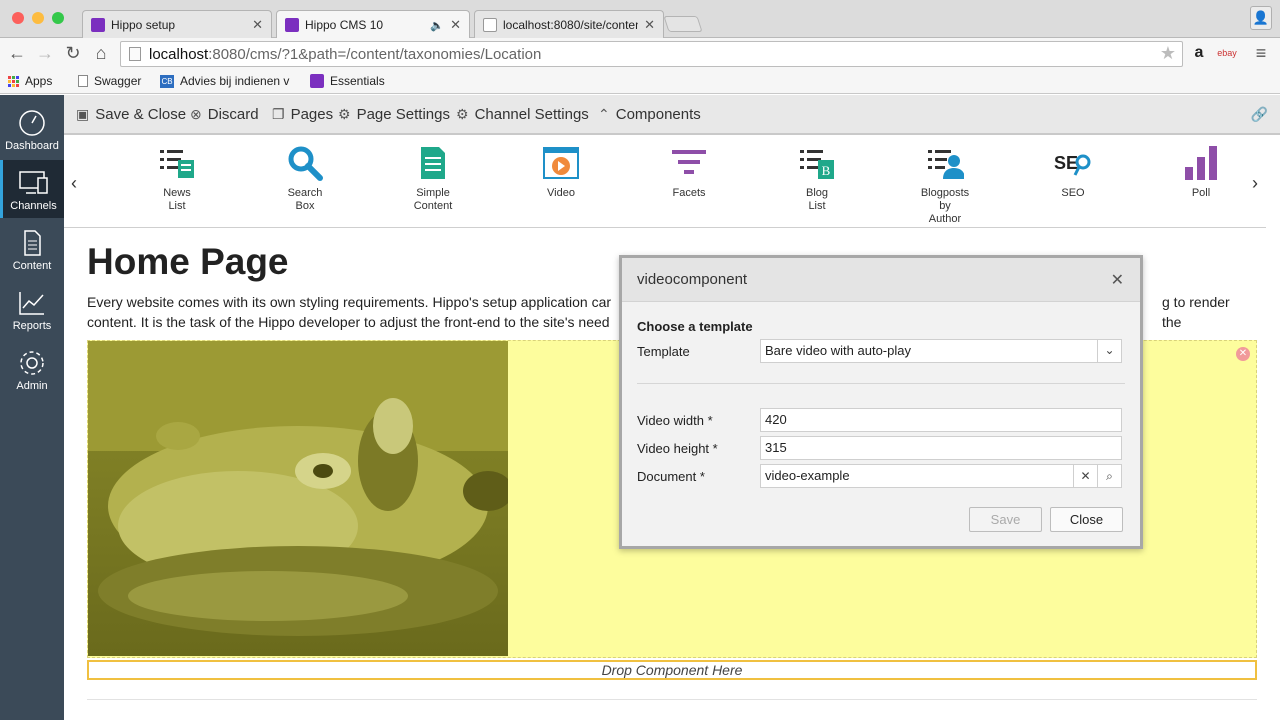  Describe the element at coordinates (1227, 53) in the screenshot. I see `ebay-extension-icon: ebay` at that location.